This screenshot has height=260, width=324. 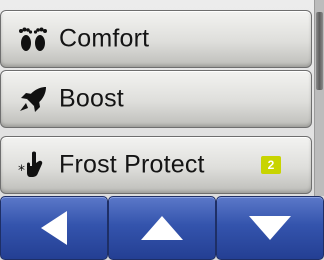 I want to click on arrow-down-icon, so click(x=270, y=228).